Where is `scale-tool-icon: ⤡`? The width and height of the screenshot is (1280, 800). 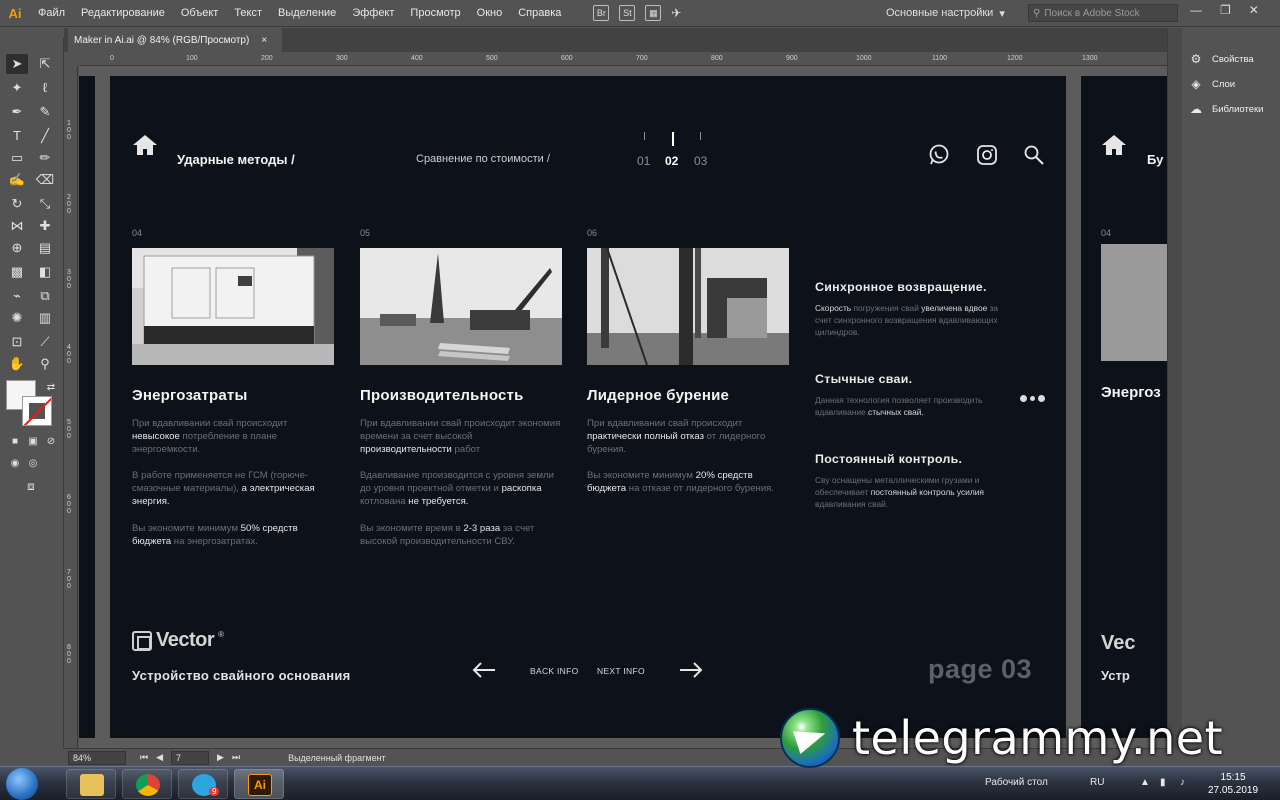
scale-tool-icon: ⤡ is located at coordinates (45, 204).